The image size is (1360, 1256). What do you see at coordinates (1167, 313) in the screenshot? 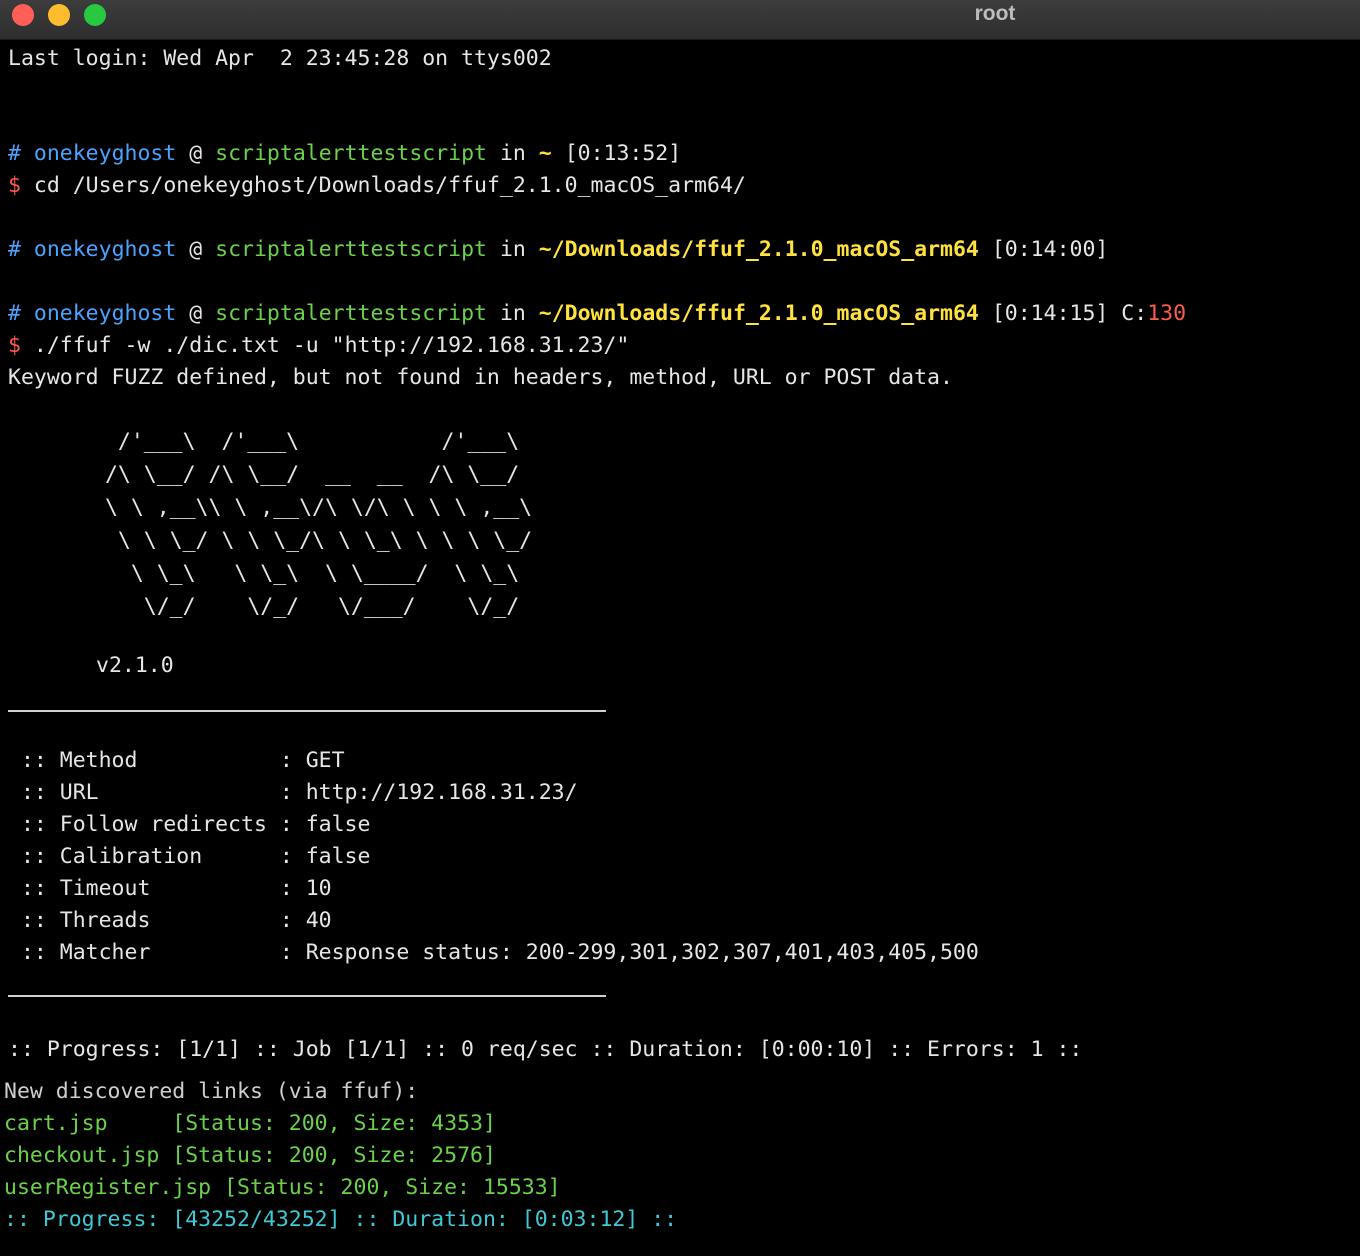
I see `exit-code: 130` at bounding box center [1167, 313].